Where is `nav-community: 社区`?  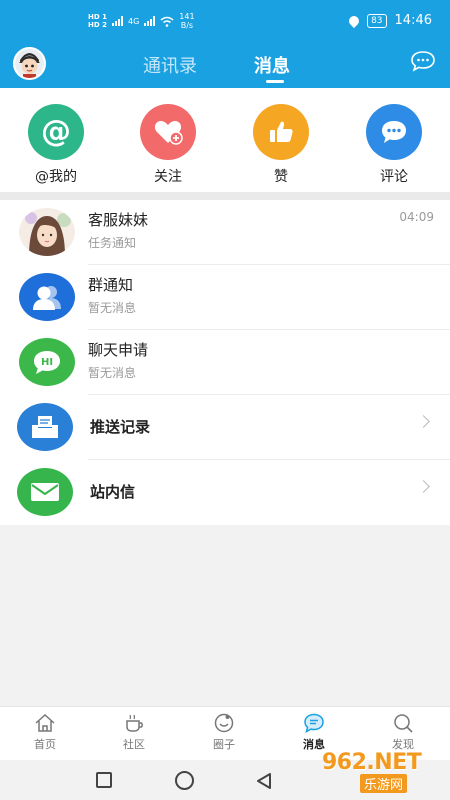 nav-community: 社区 is located at coordinates (134, 732).